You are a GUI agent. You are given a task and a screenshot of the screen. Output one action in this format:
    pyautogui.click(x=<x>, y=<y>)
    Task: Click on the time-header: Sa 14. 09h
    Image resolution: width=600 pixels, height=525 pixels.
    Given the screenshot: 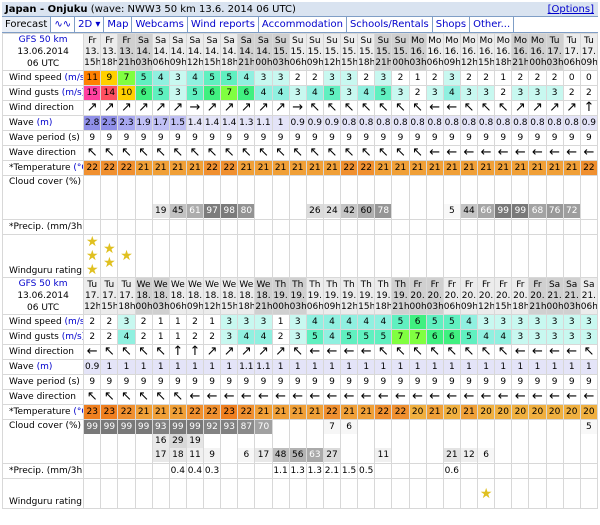 What is the action you would take?
    pyautogui.click(x=177, y=52)
    